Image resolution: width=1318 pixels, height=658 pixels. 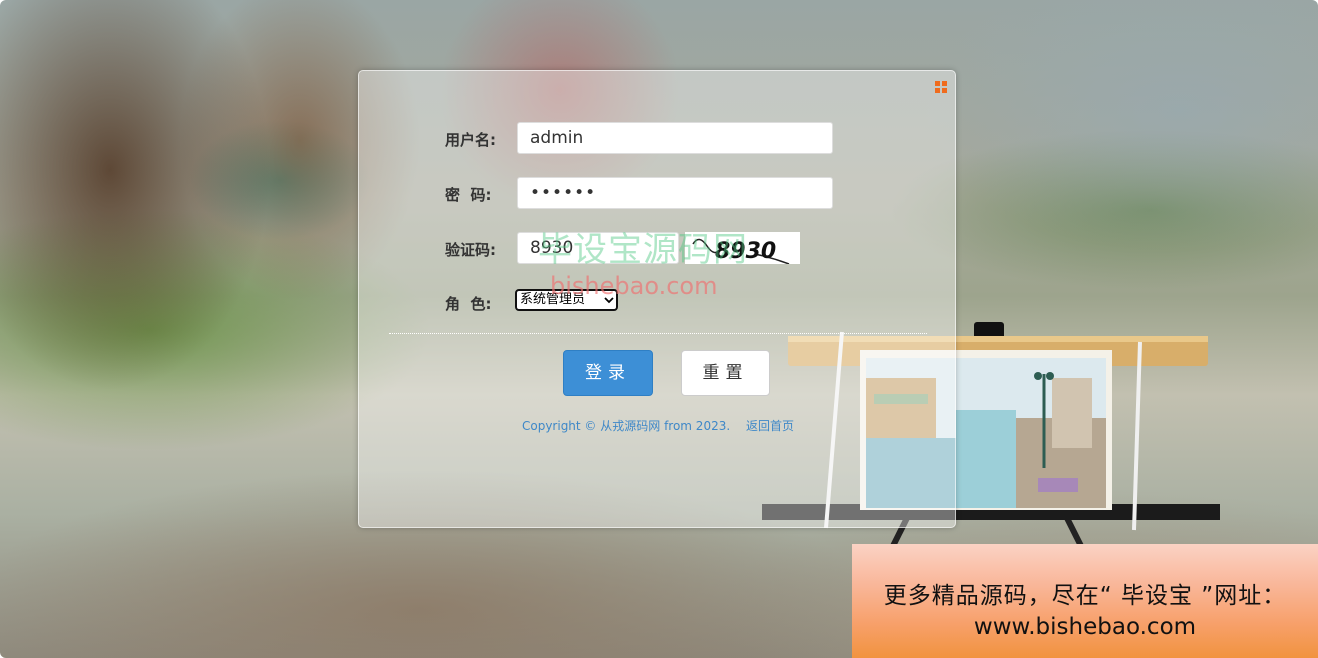 What do you see at coordinates (468, 195) in the screenshot?
I see `password-label: 密 码:` at bounding box center [468, 195].